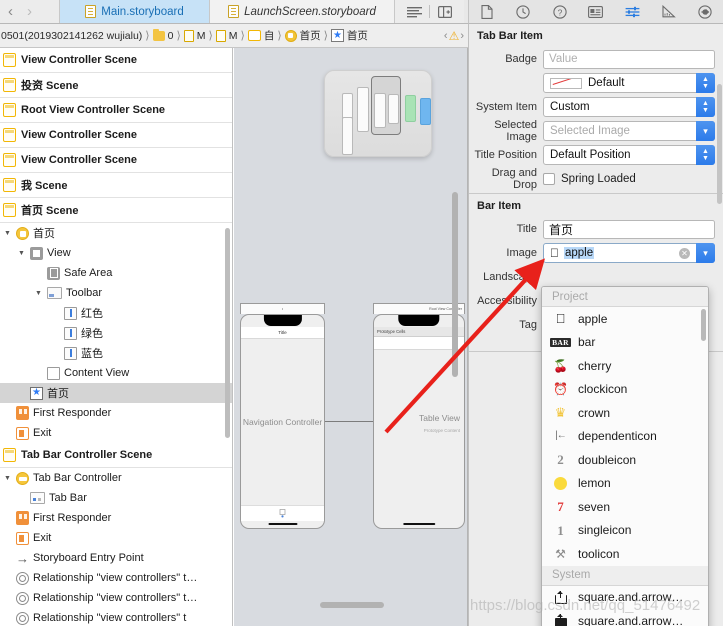  Describe the element at coordinates (282, 308) in the screenshot. I see `scene-titlebar-nav: •` at that location.